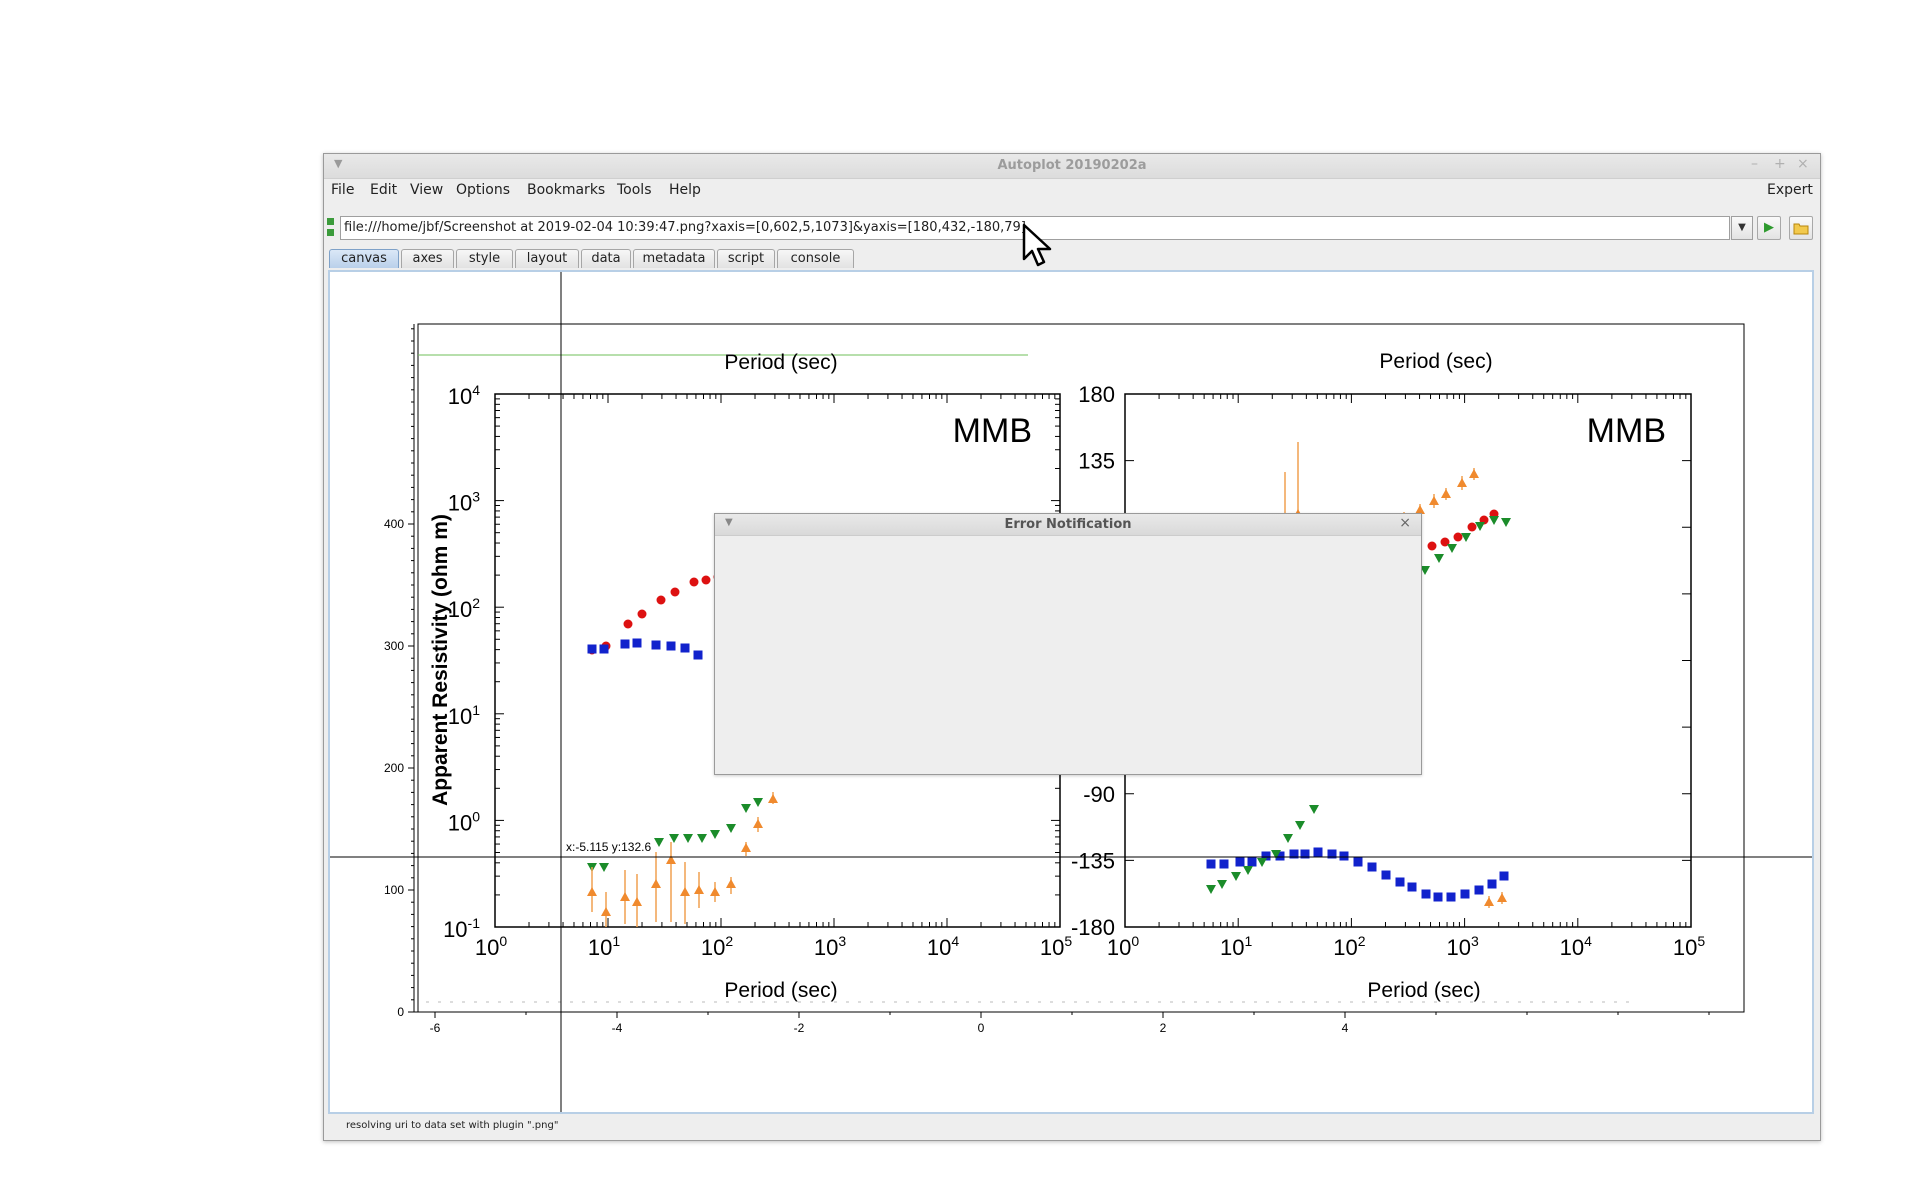 The image size is (1920, 1200). What do you see at coordinates (674, 258) in the screenshot?
I see `tab-metadata: metadata` at bounding box center [674, 258].